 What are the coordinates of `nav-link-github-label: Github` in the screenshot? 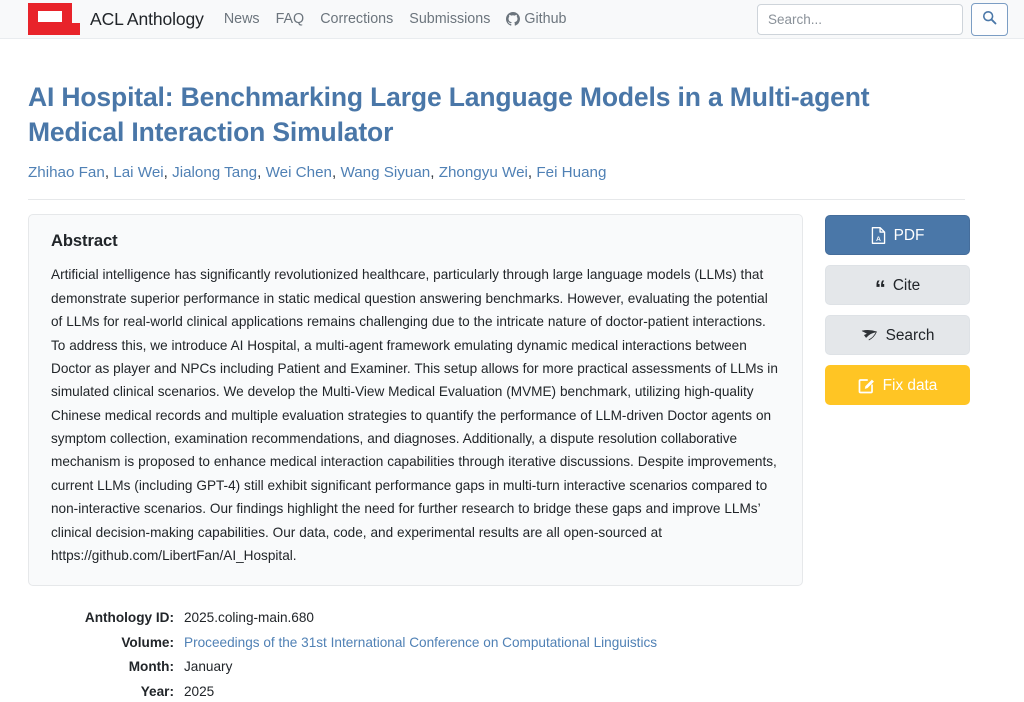 It's located at (545, 18).